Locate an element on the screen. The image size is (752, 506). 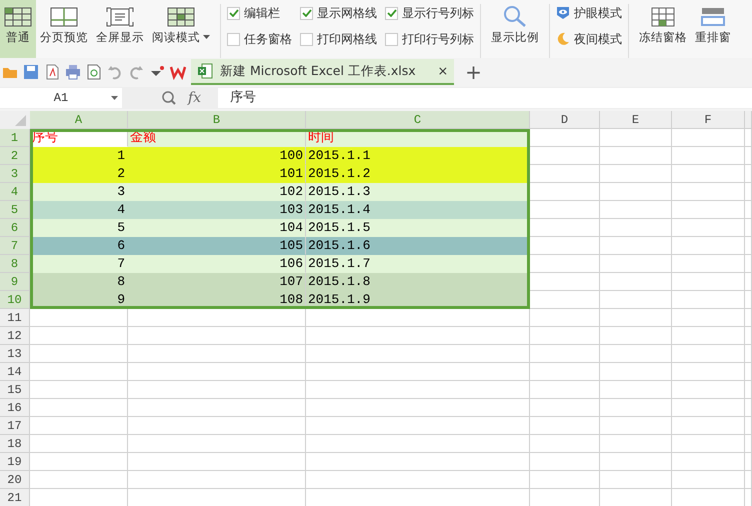
table-cell: 107 is located at coordinates (217, 282).